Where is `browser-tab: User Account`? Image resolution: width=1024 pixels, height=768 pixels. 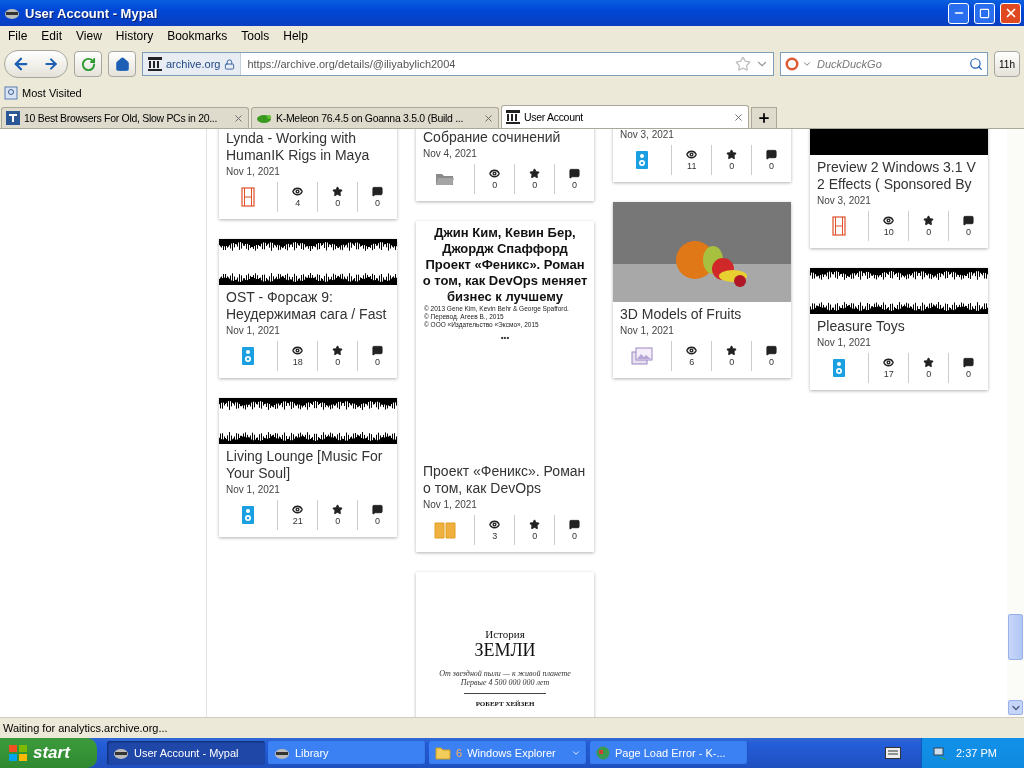
browser-tab: User Account is located at coordinates (625, 116).